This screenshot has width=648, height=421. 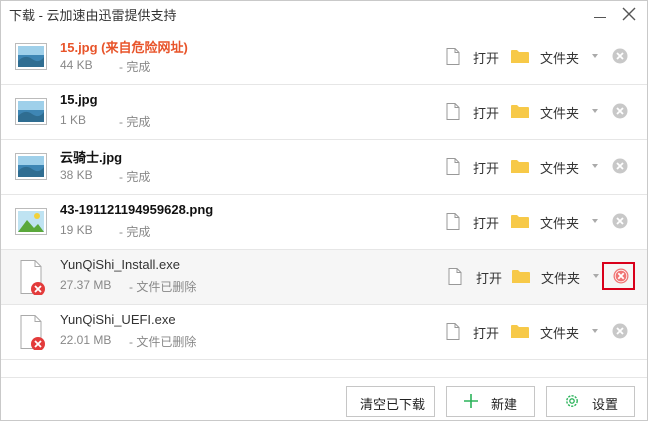 What do you see at coordinates (324, 377) in the screenshot?
I see `footer-divider` at bounding box center [324, 377].